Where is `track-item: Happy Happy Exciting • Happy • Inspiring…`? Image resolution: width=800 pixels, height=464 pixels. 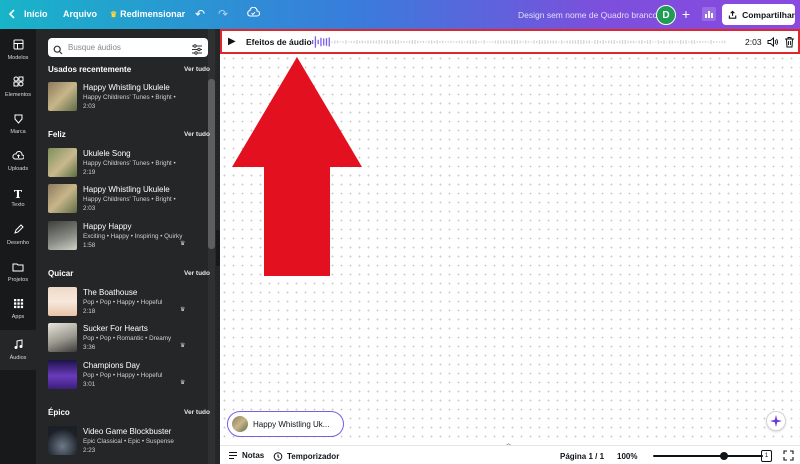 track-item: Happy Happy Exciting • Happy • Inspiring… is located at coordinates (123, 236).